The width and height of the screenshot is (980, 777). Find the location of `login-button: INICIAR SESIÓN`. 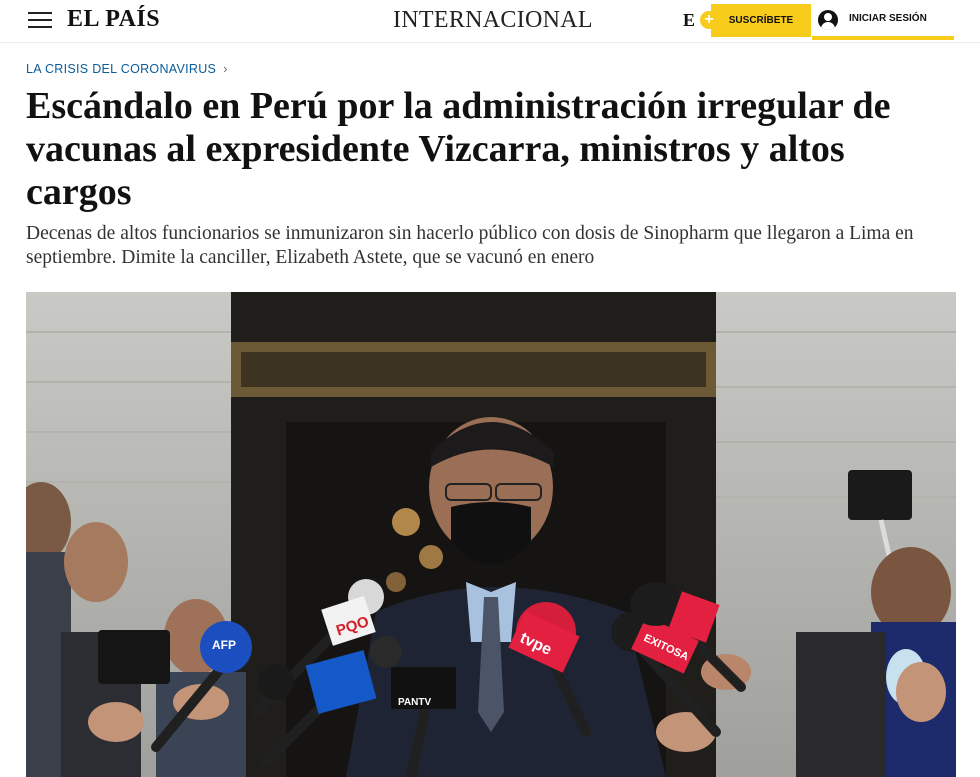

login-button: INICIAR SESIÓN is located at coordinates (883, 21).